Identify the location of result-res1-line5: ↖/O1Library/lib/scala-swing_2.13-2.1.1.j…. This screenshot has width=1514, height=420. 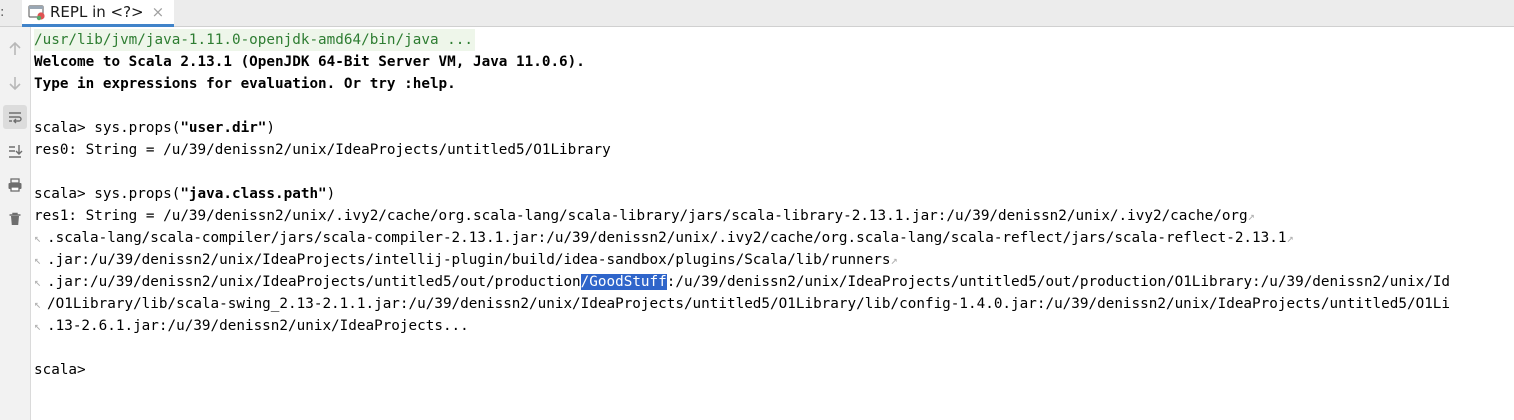
(774, 304).